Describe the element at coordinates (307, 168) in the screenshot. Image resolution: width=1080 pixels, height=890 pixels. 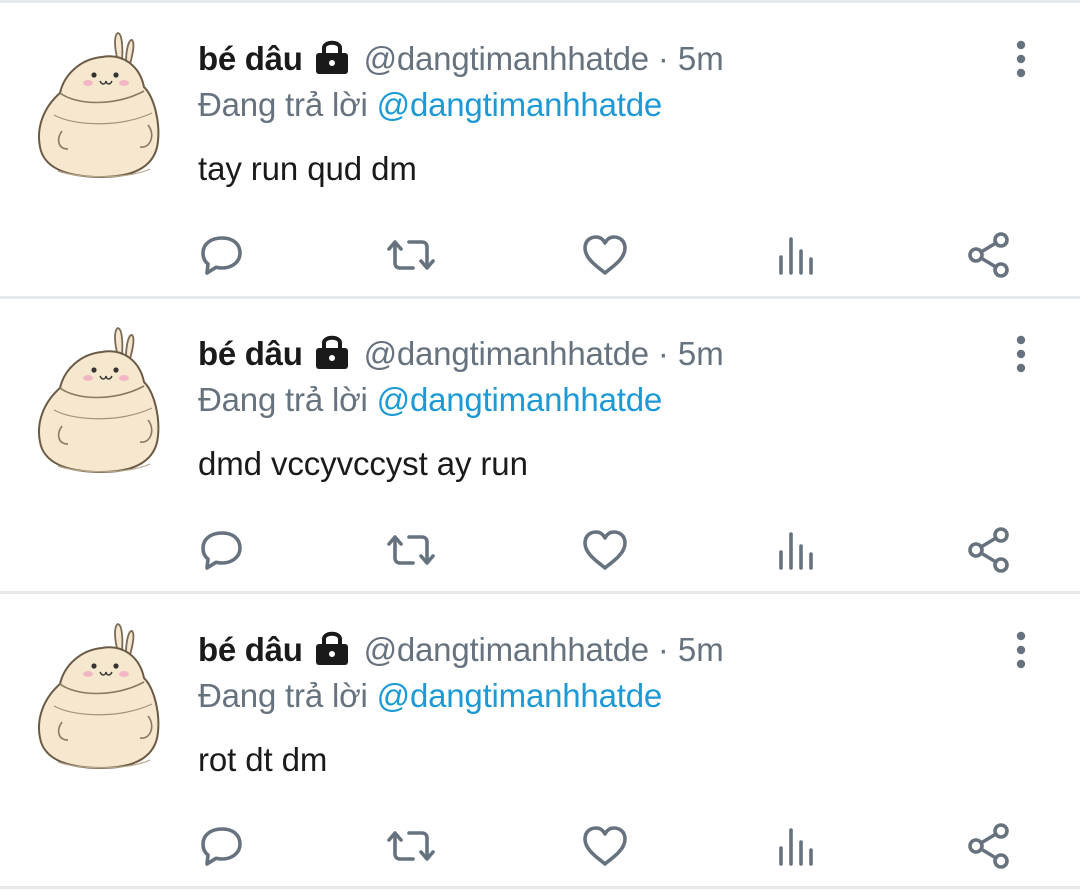
I see `tweet-text: tay run qud dm` at that location.